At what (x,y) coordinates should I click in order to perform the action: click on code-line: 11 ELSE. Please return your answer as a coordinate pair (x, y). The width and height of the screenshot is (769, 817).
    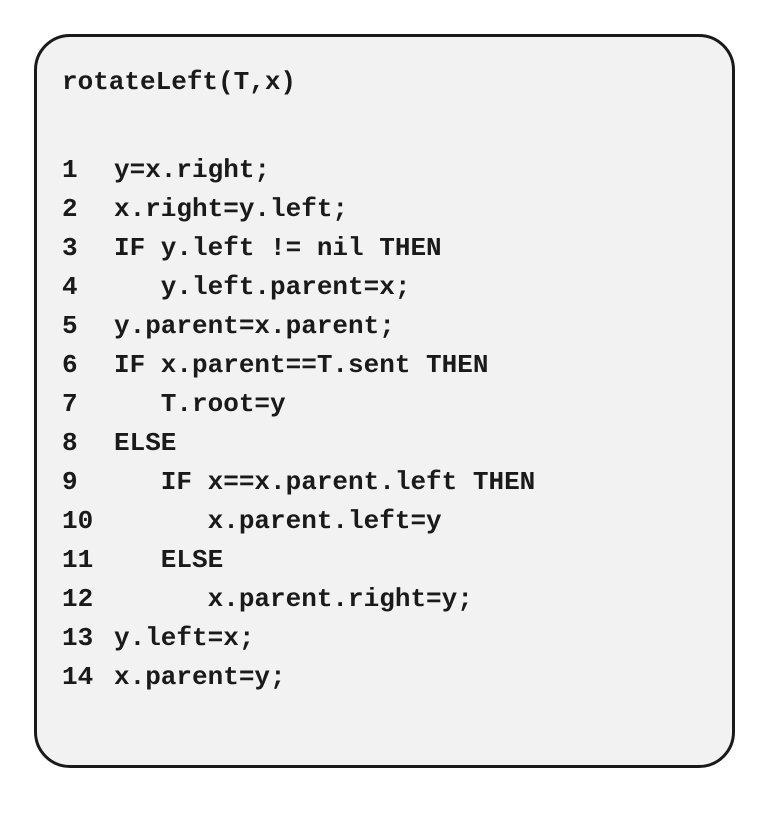
    Looking at the image, I should click on (142, 560).